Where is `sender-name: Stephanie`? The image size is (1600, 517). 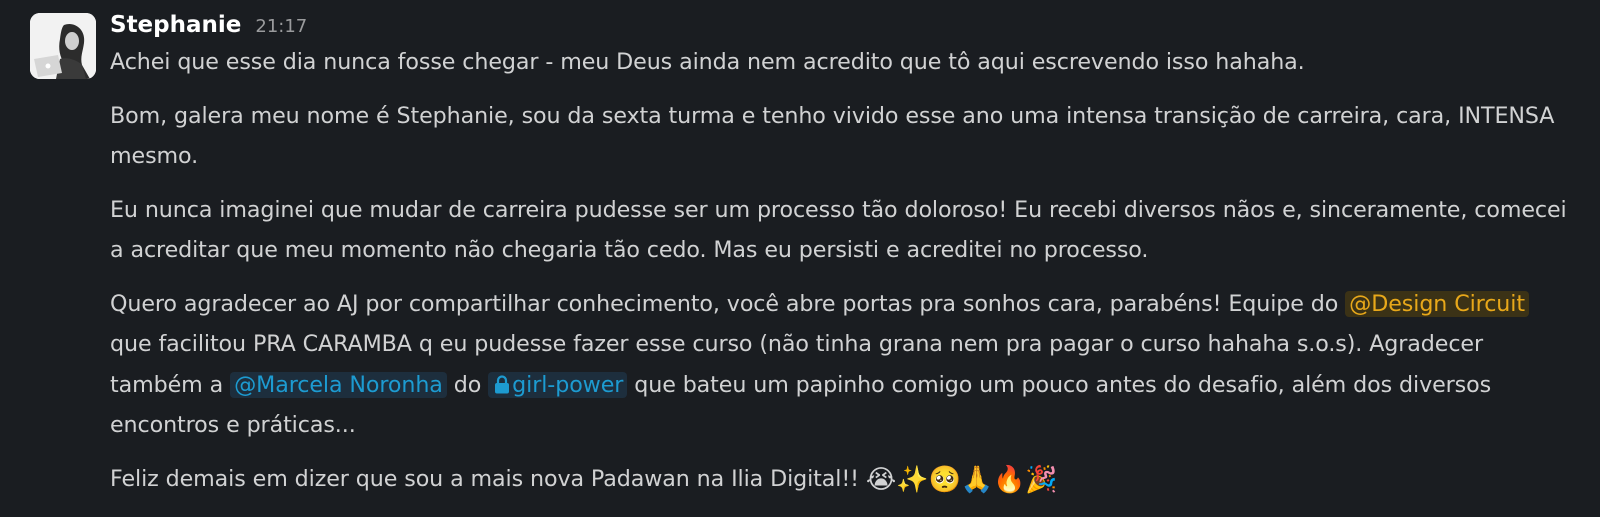 sender-name: Stephanie is located at coordinates (175, 25).